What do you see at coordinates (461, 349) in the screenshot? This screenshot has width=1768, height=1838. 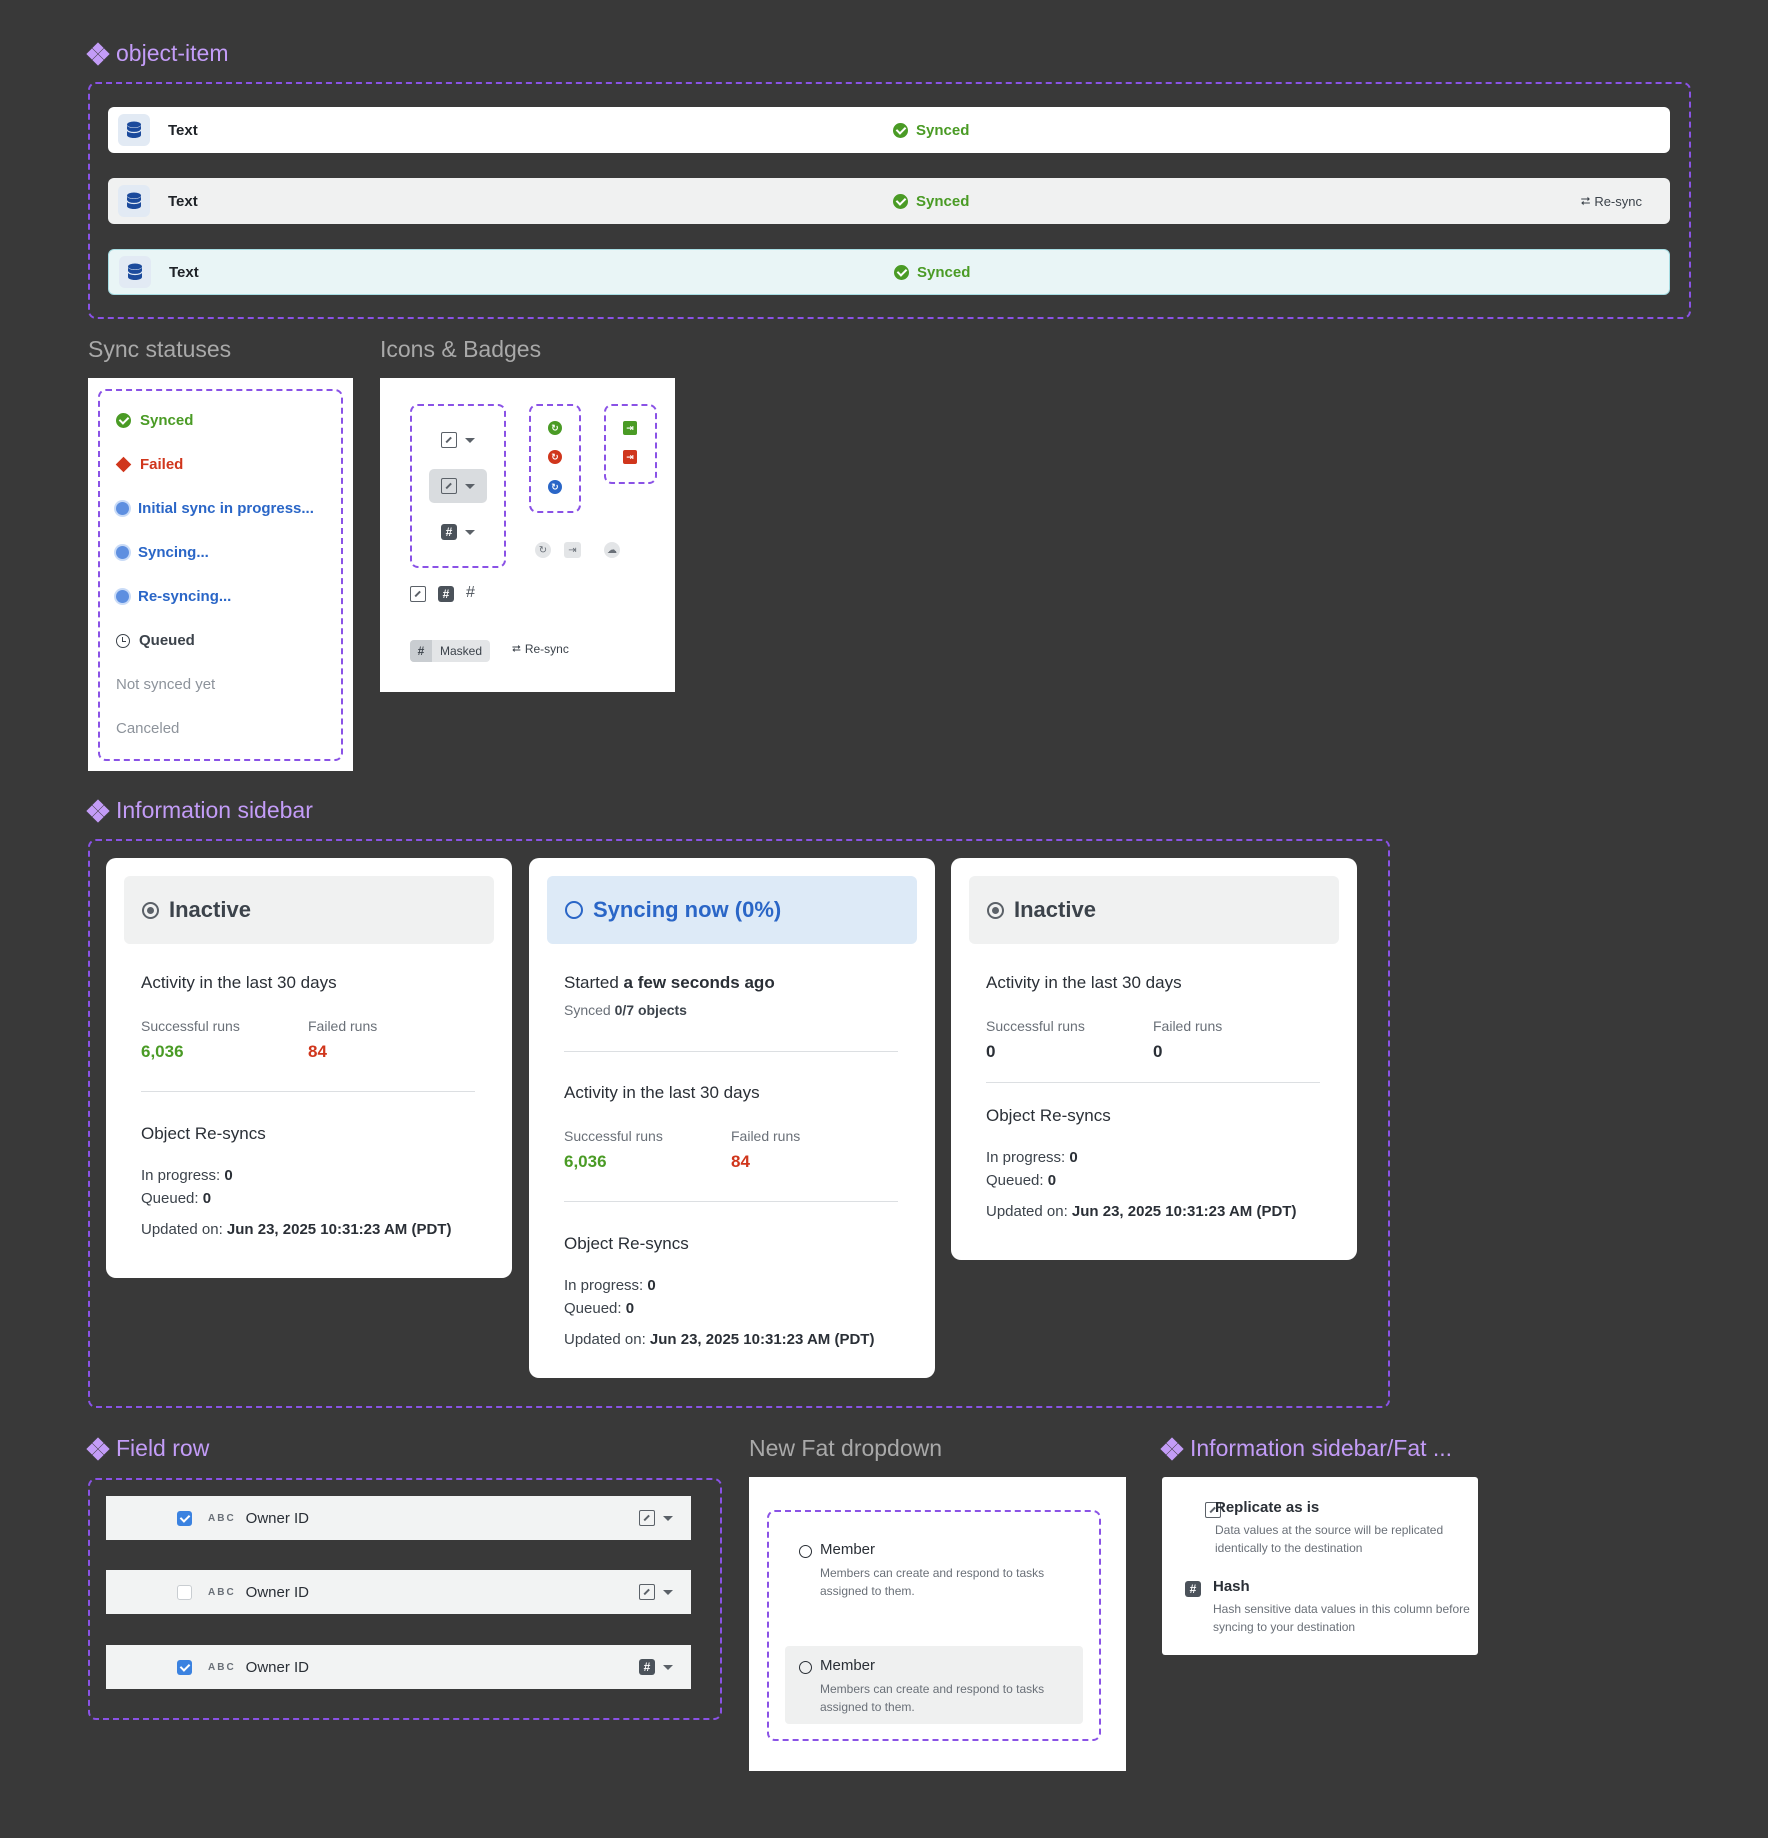 I see `section-title-icons-badges: Icons & Badges` at bounding box center [461, 349].